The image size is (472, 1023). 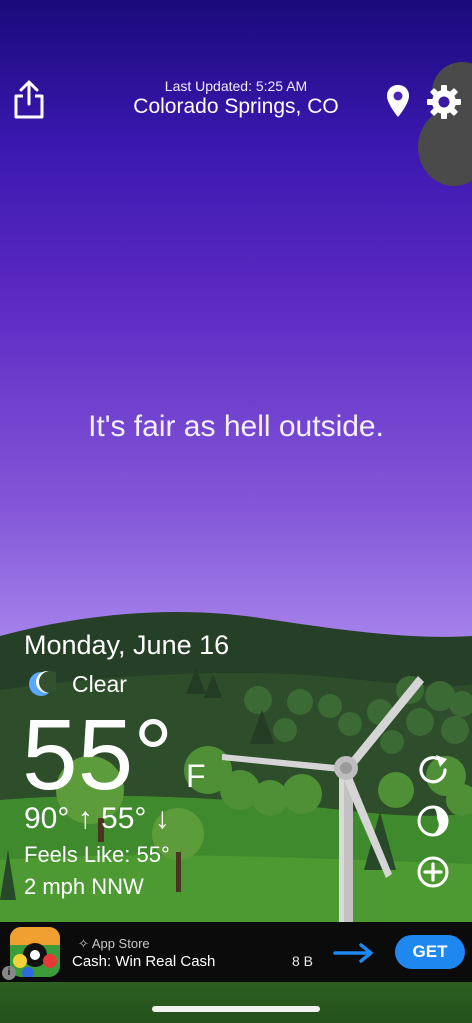 I want to click on theme-button, so click(x=433, y=821).